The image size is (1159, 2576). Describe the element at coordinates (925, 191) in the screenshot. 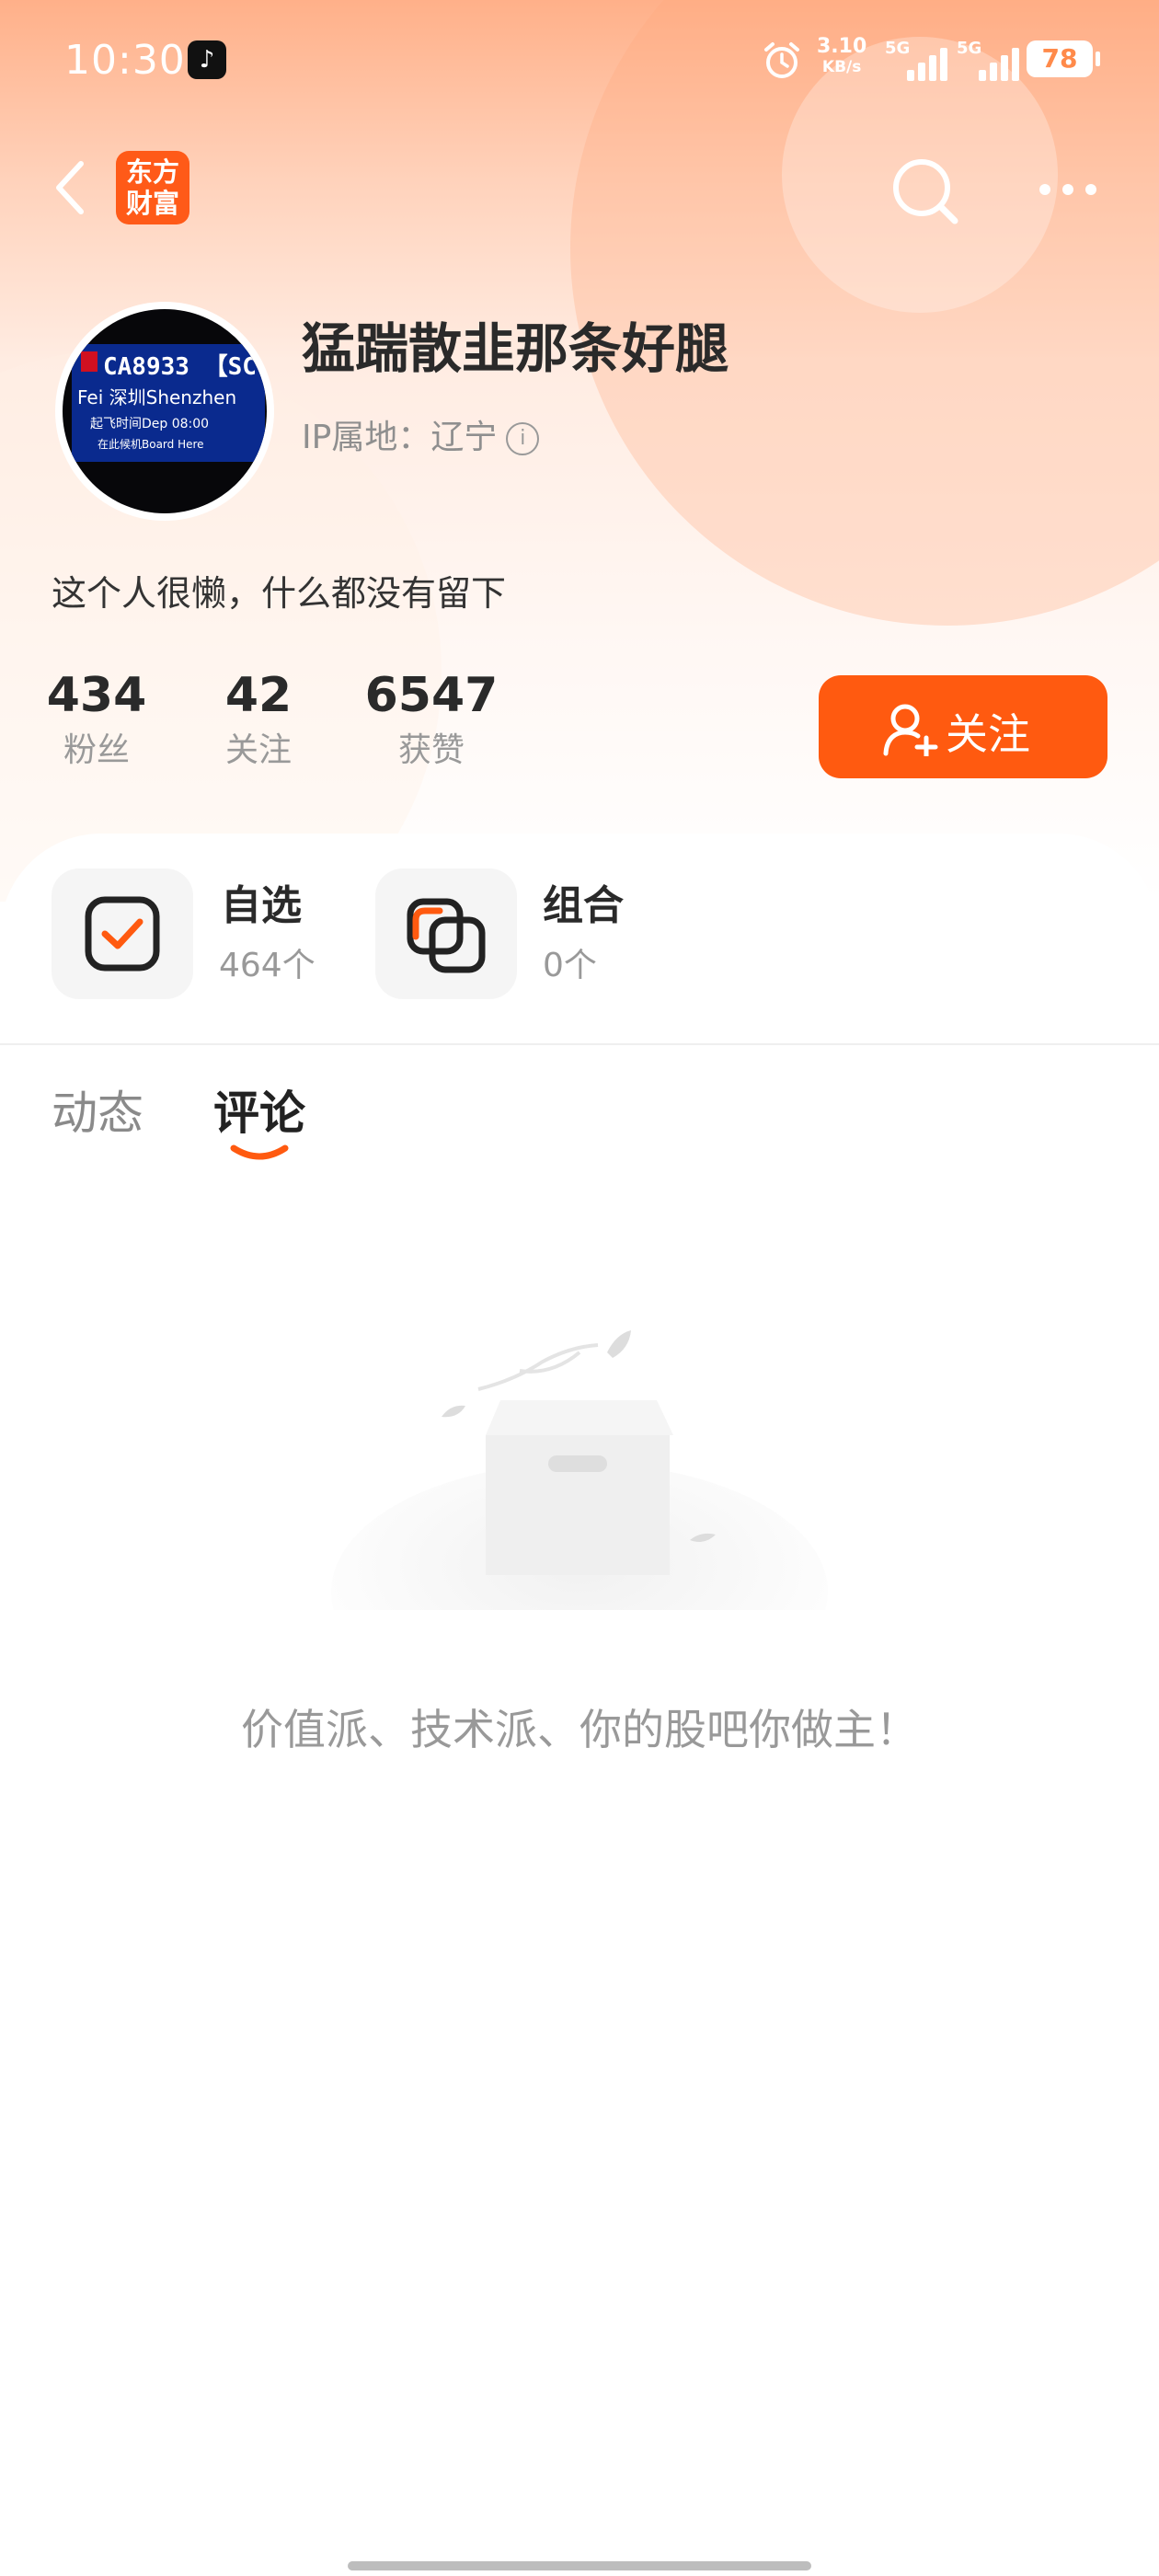

I see `search-icon` at that location.